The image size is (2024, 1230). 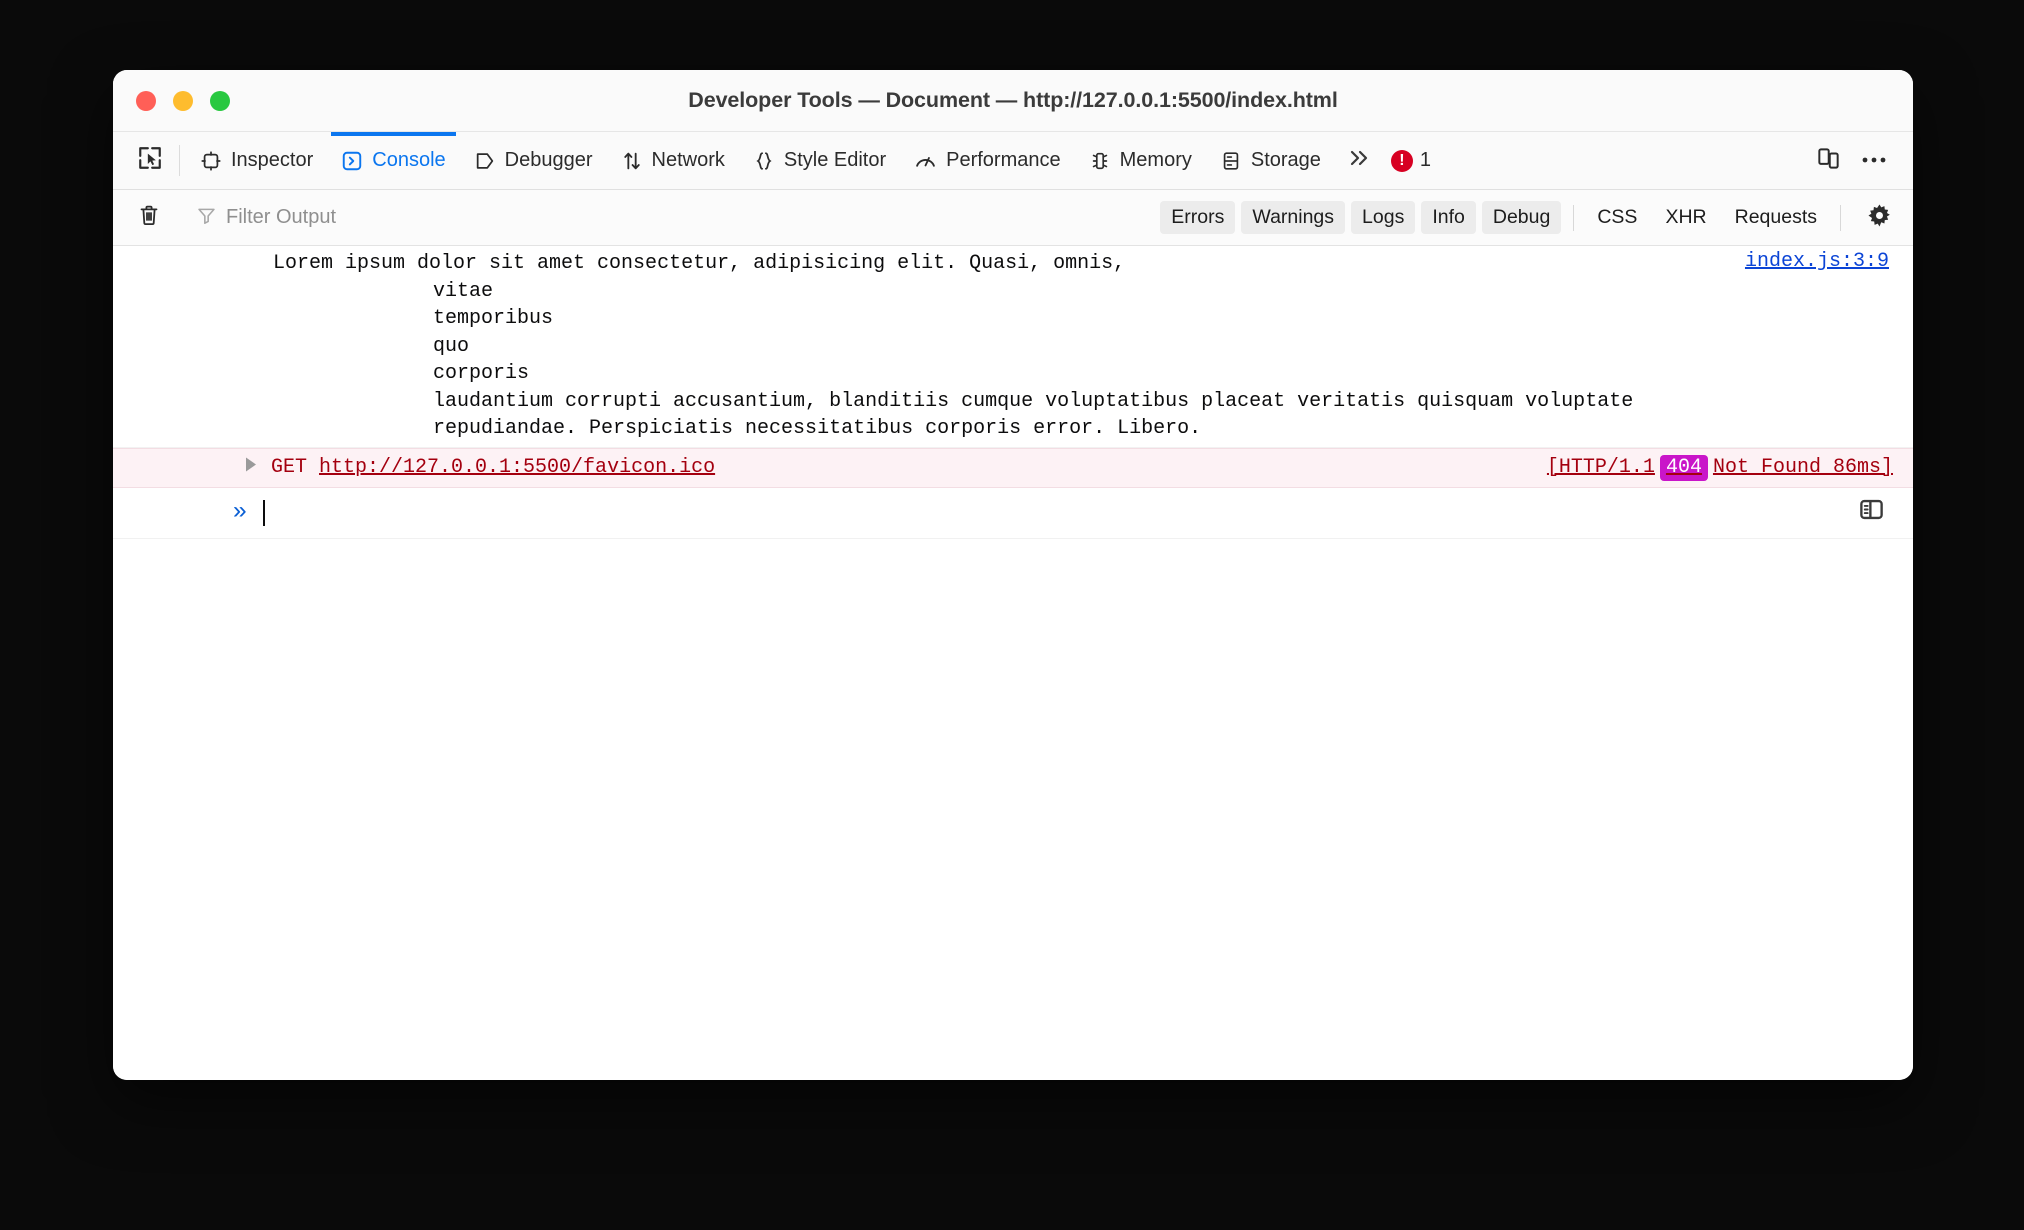 What do you see at coordinates (548, 160) in the screenshot?
I see `tab-debugger-label: Debugger` at bounding box center [548, 160].